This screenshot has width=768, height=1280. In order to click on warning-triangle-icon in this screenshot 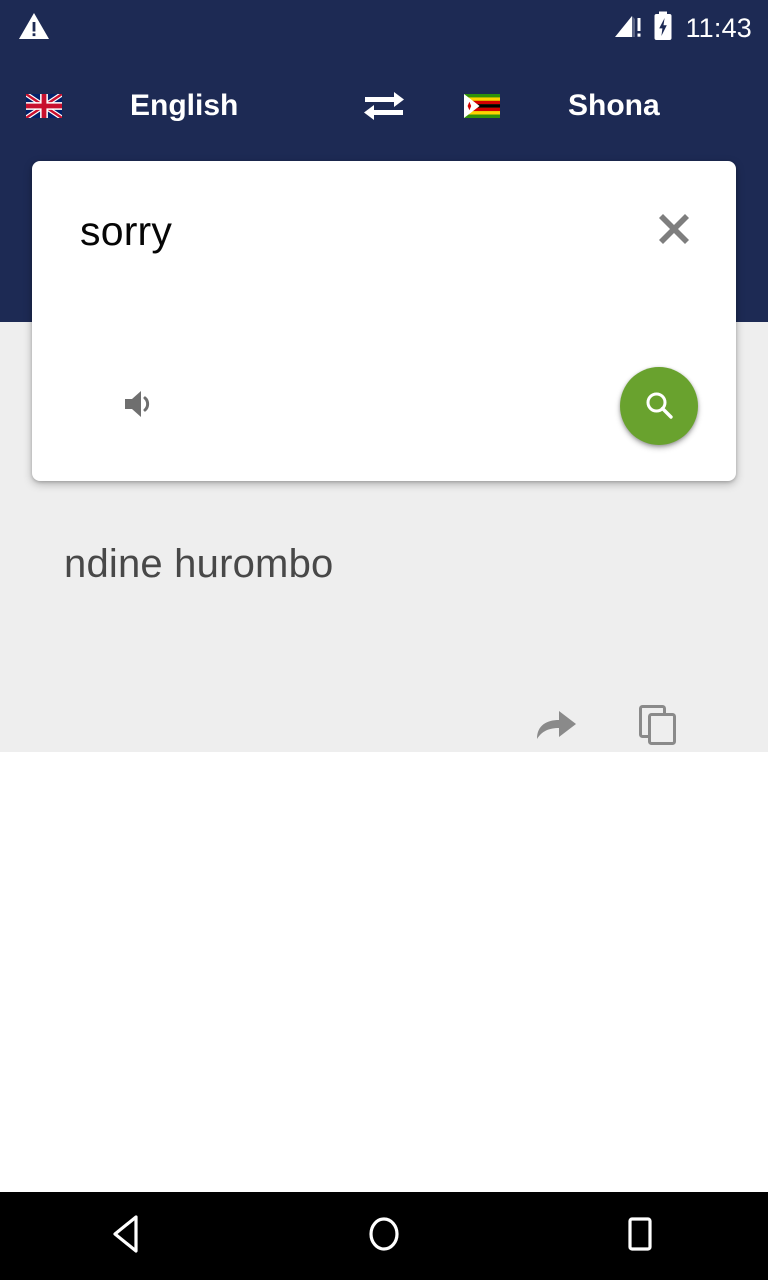, I will do `click(34, 28)`.